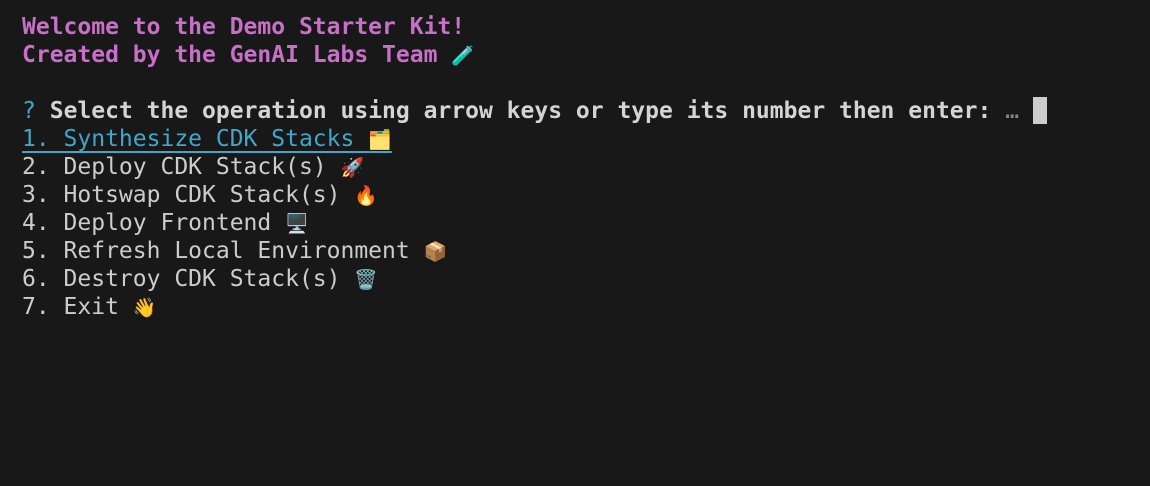 This screenshot has height=486, width=1150. What do you see at coordinates (1040, 110) in the screenshot?
I see `cursor` at bounding box center [1040, 110].